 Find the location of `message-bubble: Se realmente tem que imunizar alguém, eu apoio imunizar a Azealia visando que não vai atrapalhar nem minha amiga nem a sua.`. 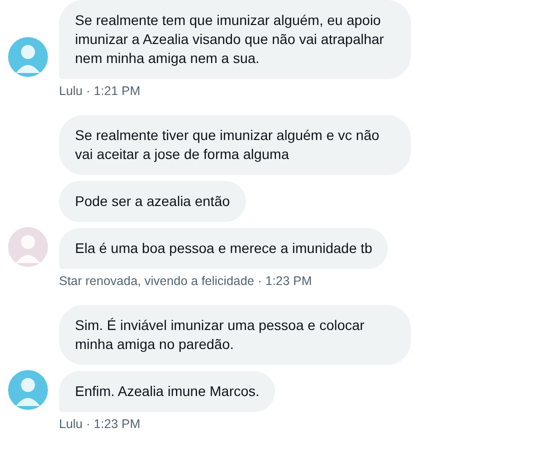

message-bubble: Se realmente tem que imunizar alguém, eu apoio imunizar a Azealia visando que não vai atrapalhar nem minha amiga nem a sua. is located at coordinates (235, 39).